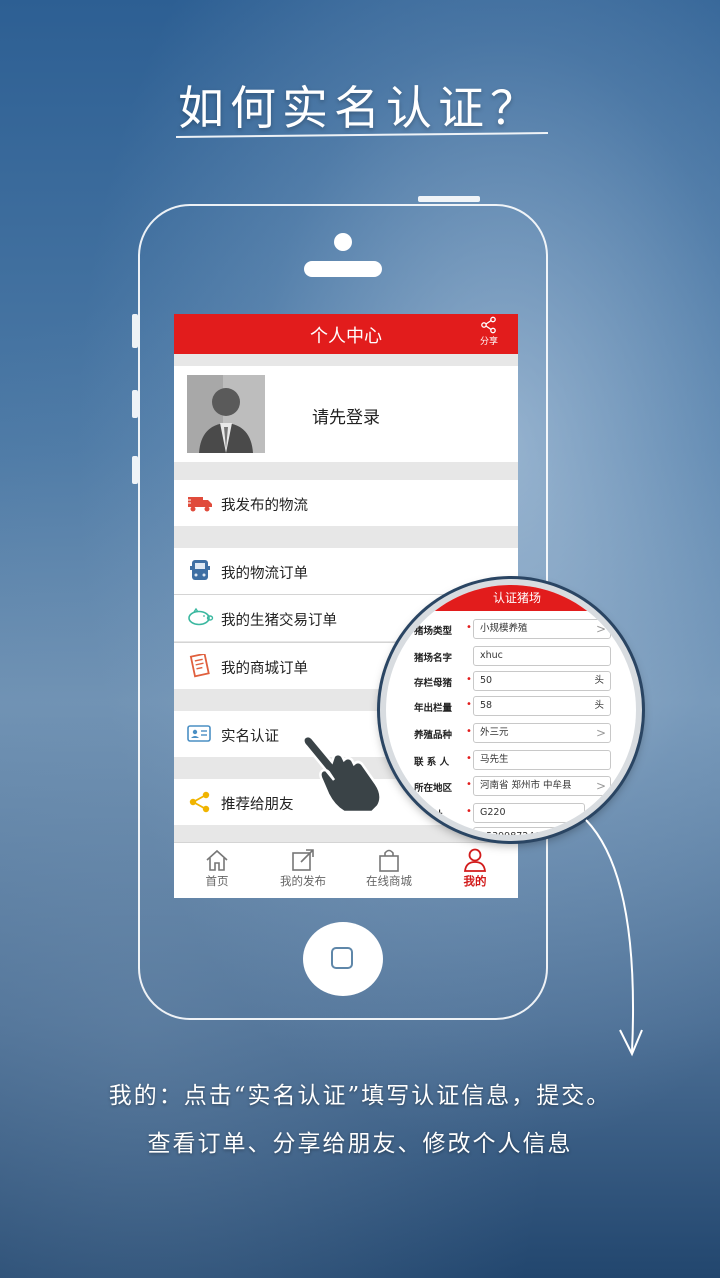 Image resolution: width=720 pixels, height=1278 pixels. Describe the element at coordinates (542, 656) in the screenshot. I see `farm-name-input: xhuc` at that location.